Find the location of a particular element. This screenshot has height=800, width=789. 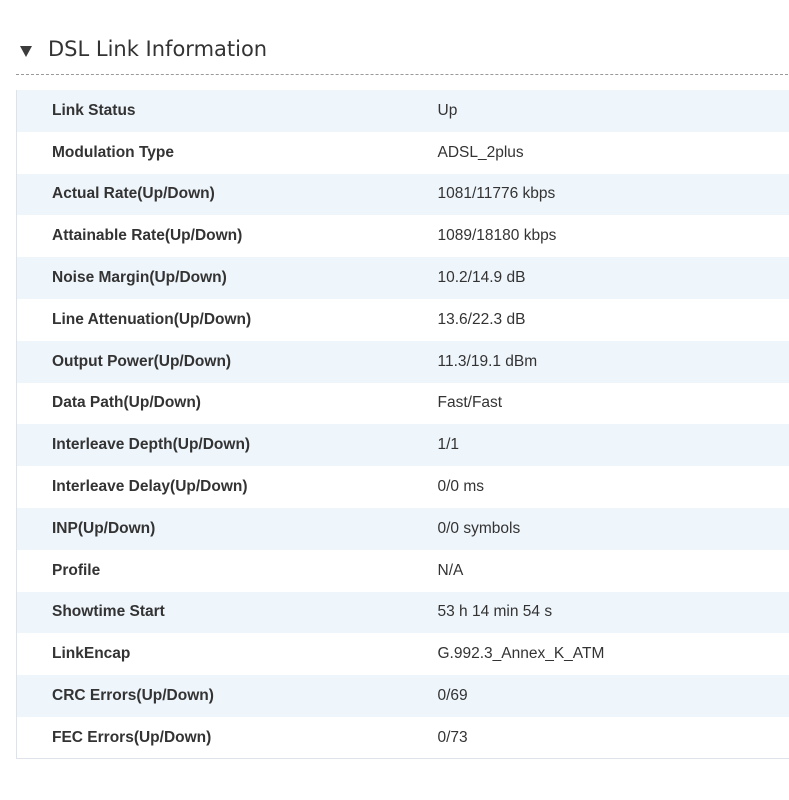

table-row-interleave-depth: Interleave Depth(Up/Down) 1/1 is located at coordinates (402, 445).